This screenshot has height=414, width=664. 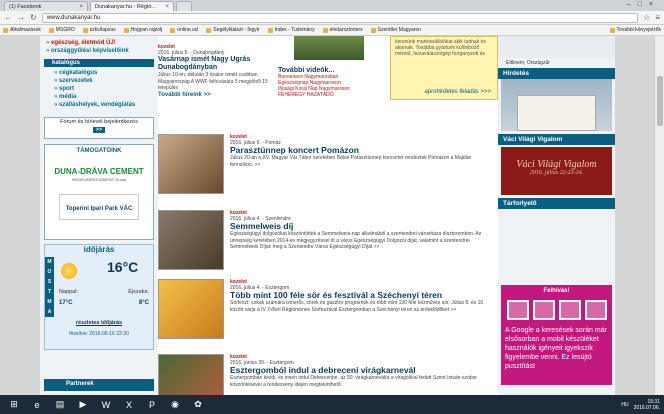 What do you see at coordinates (198, 404) in the screenshot?
I see `app-icon: ✿` at bounding box center [198, 404].